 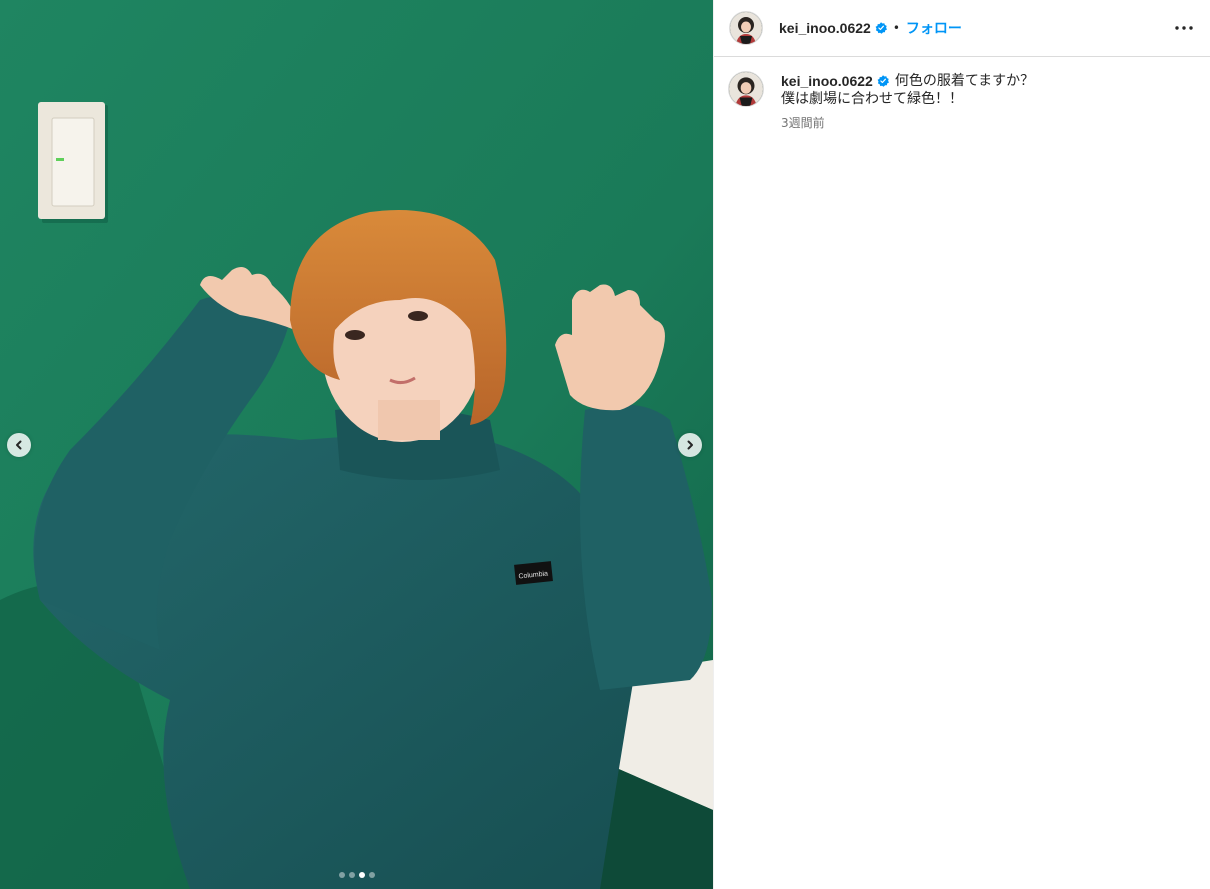 What do you see at coordinates (825, 28) in the screenshot?
I see `username-link: kei_inoo.0622` at bounding box center [825, 28].